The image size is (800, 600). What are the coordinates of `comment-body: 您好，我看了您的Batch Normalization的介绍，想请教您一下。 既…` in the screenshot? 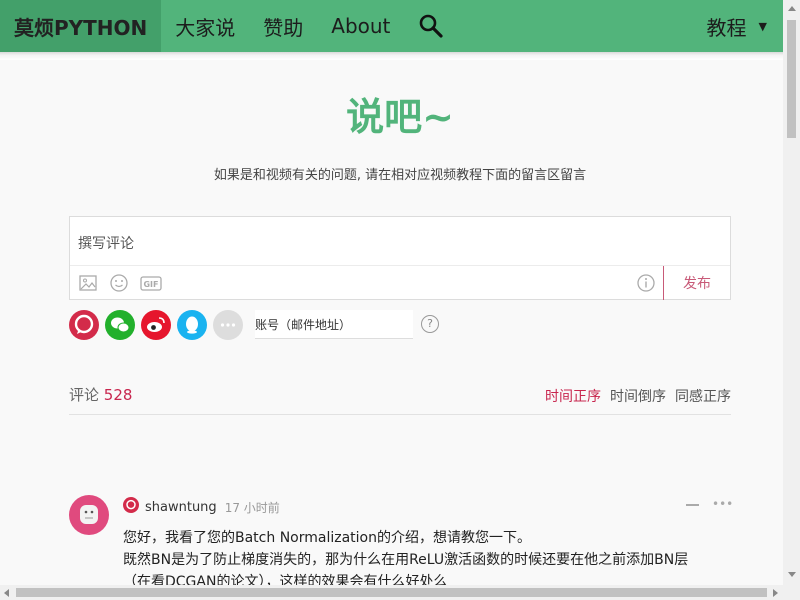 It's located at (423, 560).